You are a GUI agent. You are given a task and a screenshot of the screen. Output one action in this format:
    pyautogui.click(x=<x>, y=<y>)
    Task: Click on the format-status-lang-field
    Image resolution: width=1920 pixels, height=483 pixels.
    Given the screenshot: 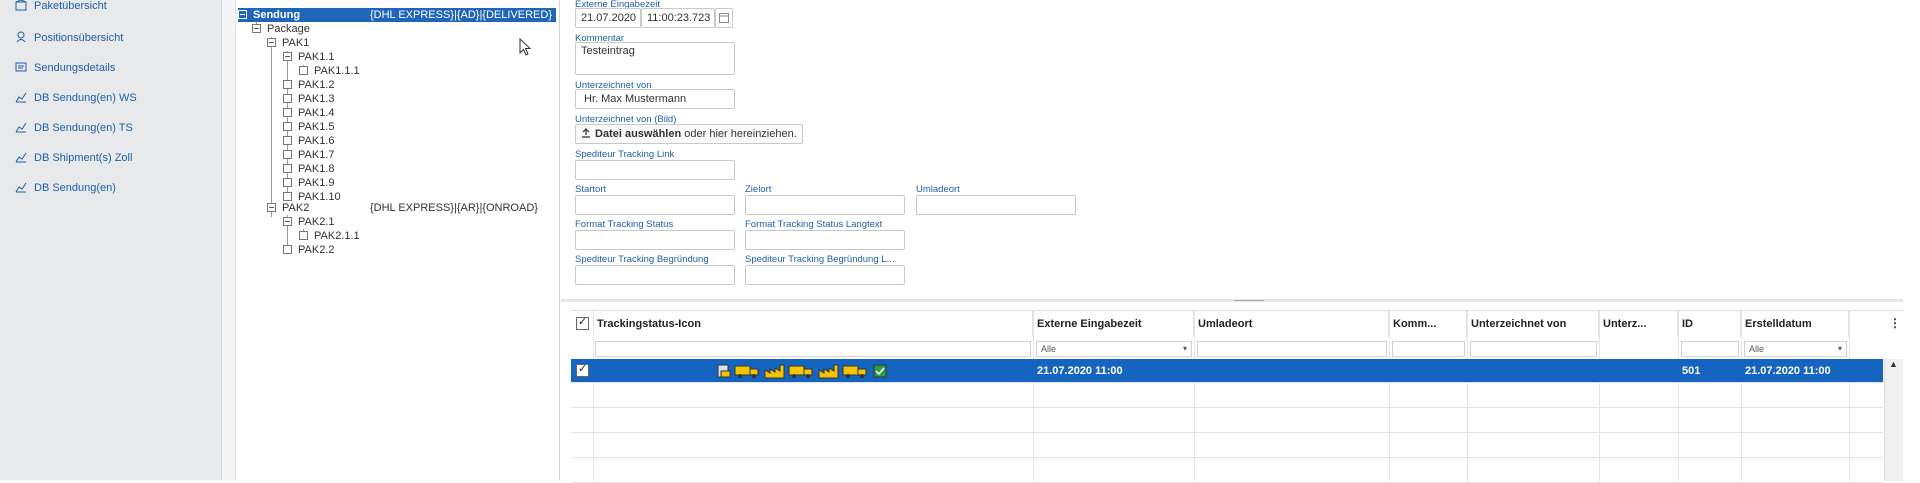 What is the action you would take?
    pyautogui.click(x=825, y=240)
    